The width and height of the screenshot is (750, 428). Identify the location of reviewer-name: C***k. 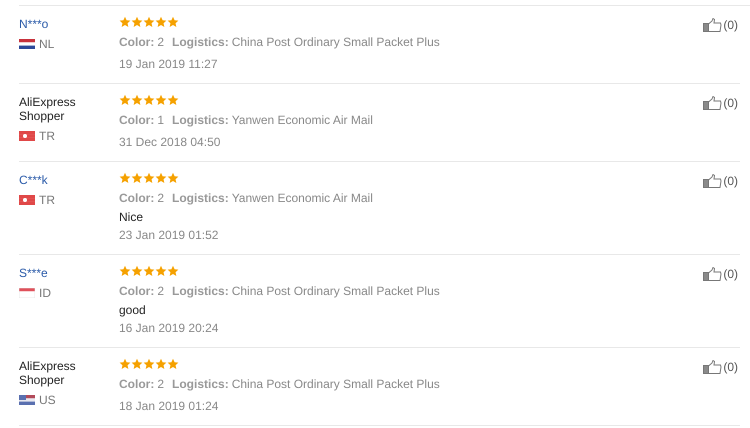
(34, 180).